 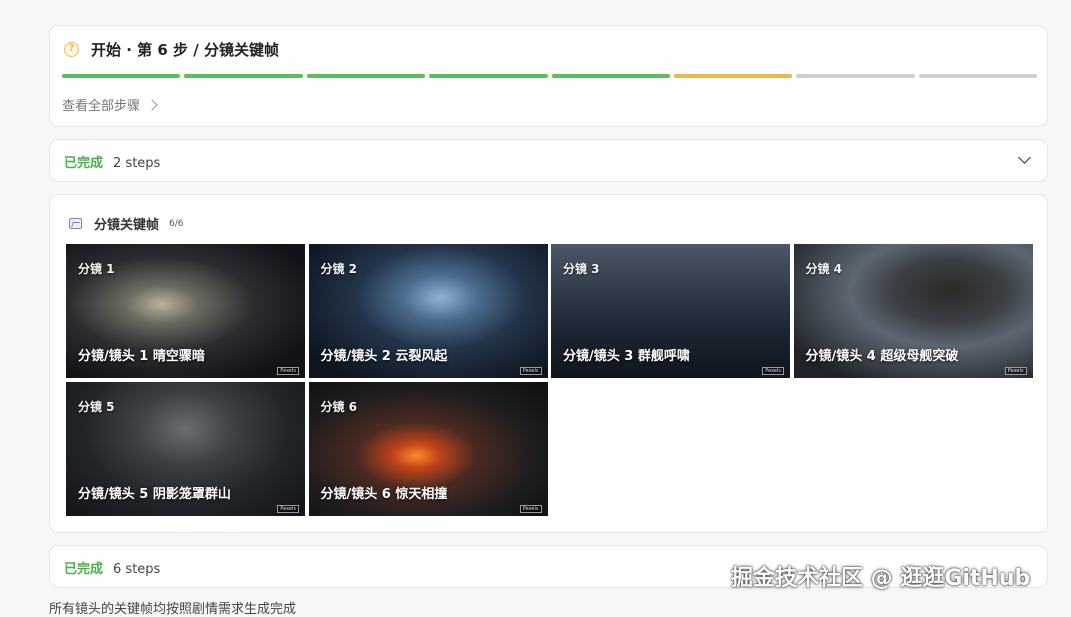 What do you see at coordinates (882, 356) in the screenshot?
I see `keyframe-caption: 分镜/镜头 4 超级母舰突破` at bounding box center [882, 356].